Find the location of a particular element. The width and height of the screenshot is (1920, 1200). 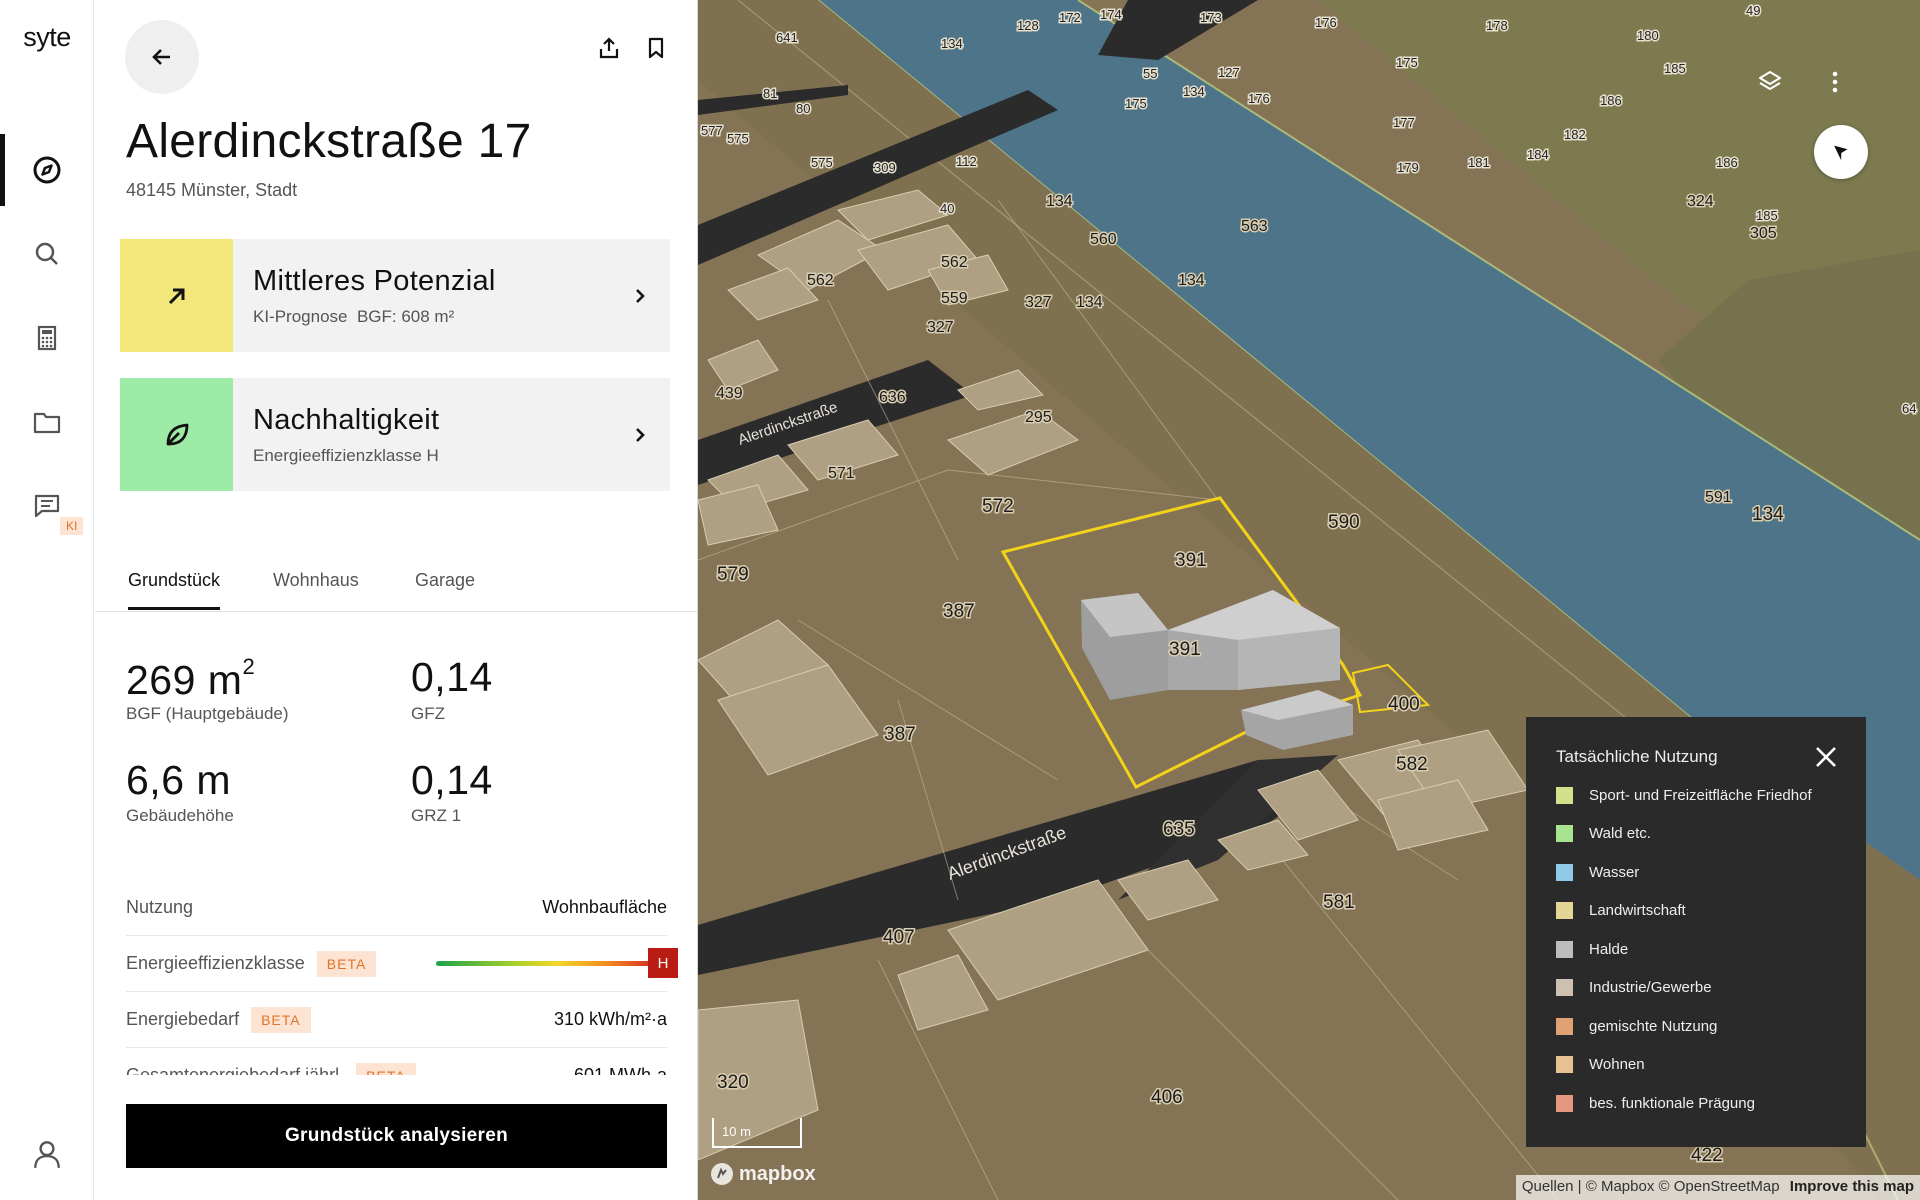

more-options-button is located at coordinates (1835, 82).